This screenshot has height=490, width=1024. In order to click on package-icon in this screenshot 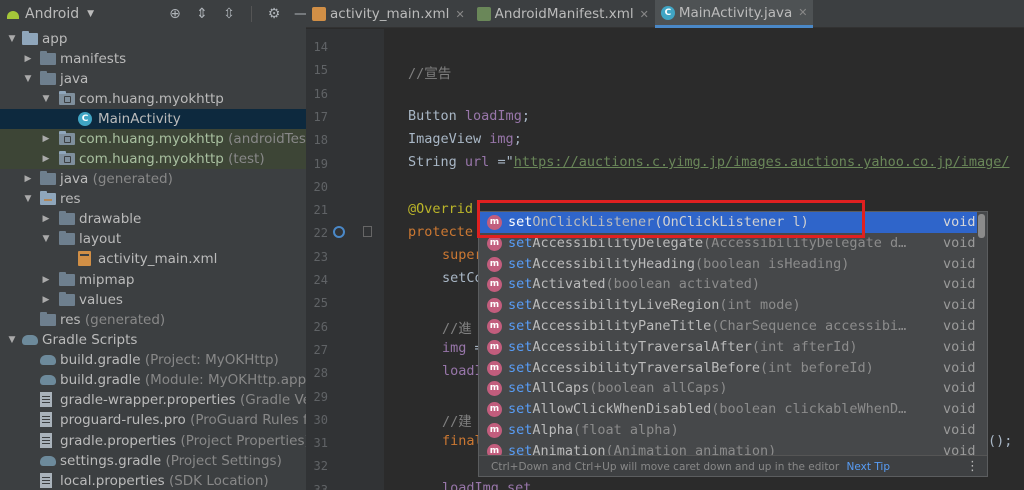, I will do `click(67, 138)`.